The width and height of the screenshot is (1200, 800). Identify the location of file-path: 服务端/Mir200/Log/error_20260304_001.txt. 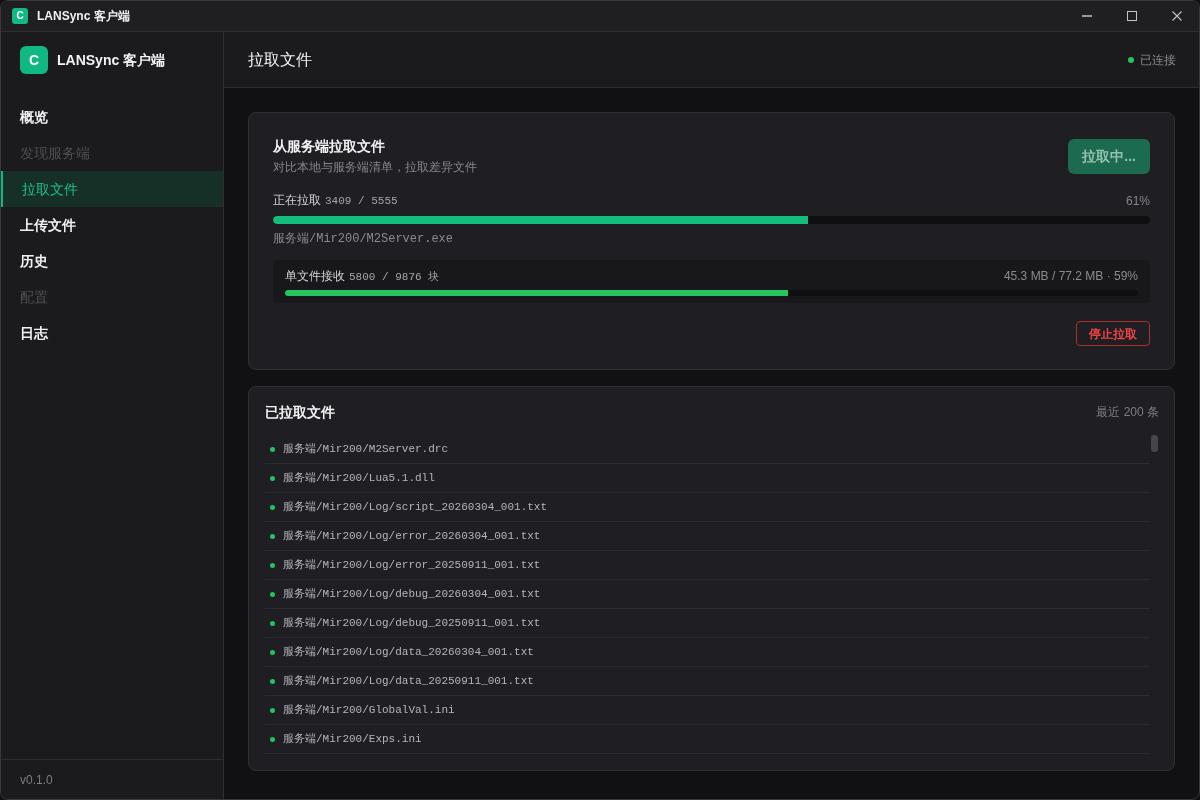
(412, 536).